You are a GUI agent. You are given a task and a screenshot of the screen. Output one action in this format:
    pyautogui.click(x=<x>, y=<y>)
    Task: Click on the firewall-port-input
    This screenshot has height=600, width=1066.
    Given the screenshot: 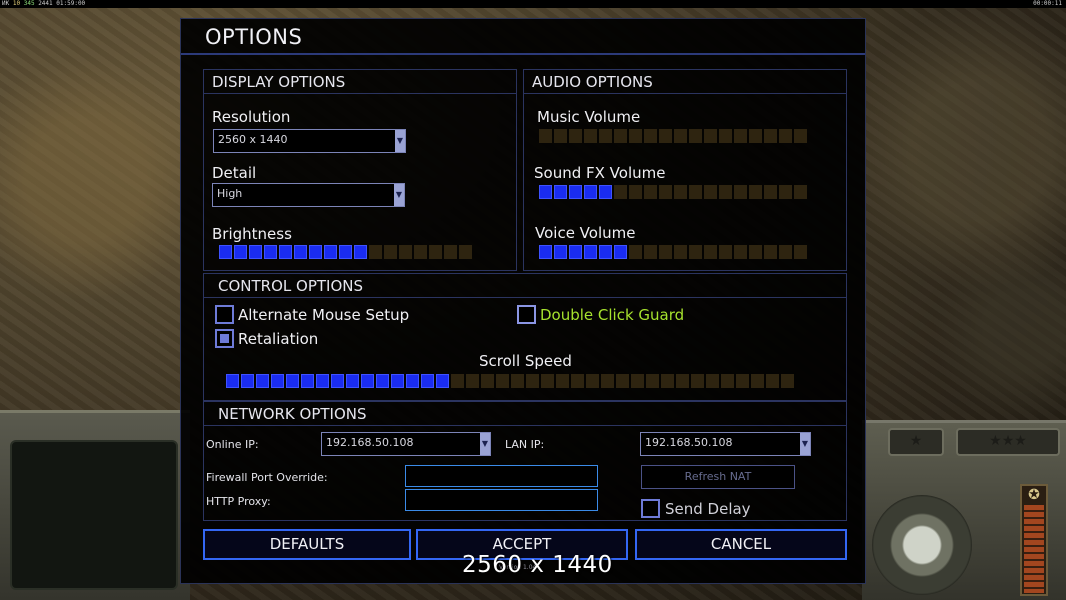 What is the action you would take?
    pyautogui.click(x=501, y=476)
    